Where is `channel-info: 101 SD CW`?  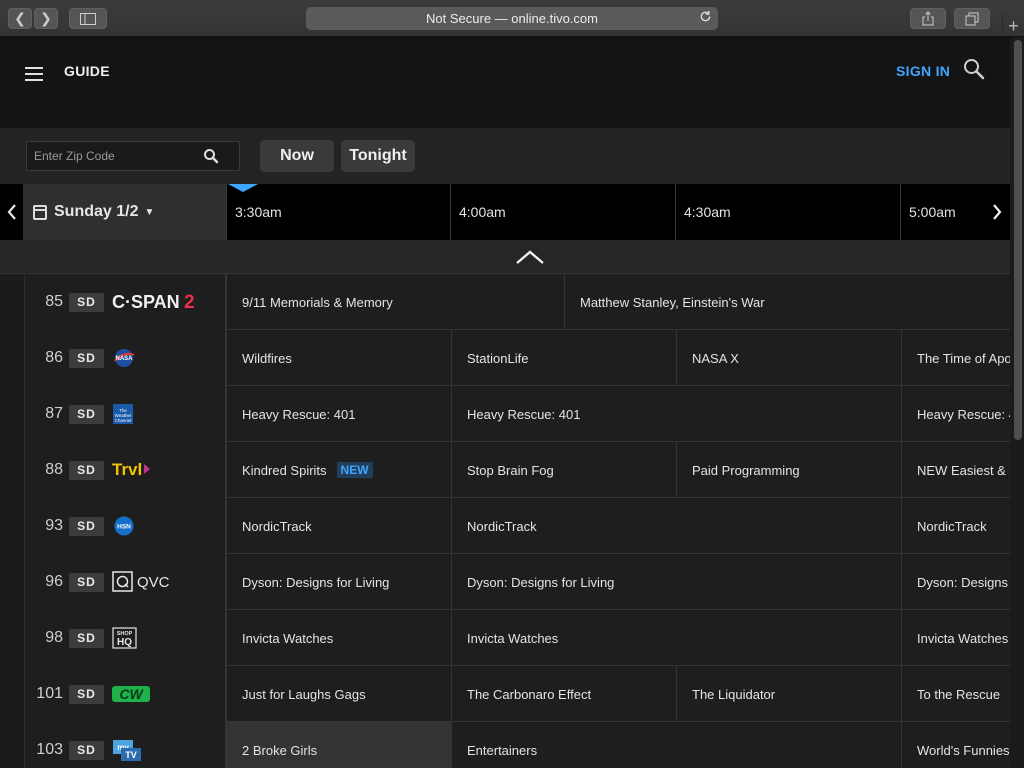
channel-info: 101 SD CW is located at coordinates (125, 694).